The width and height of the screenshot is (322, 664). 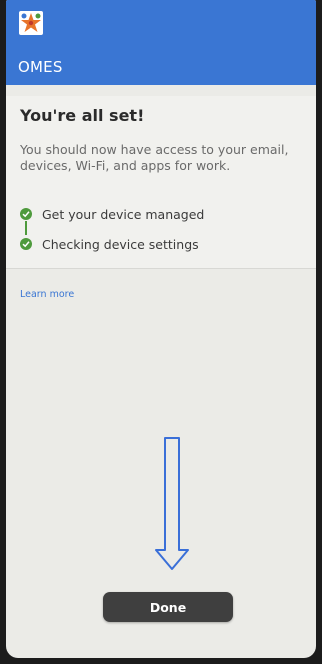 I want to click on down-arrow-icon, so click(x=172, y=506).